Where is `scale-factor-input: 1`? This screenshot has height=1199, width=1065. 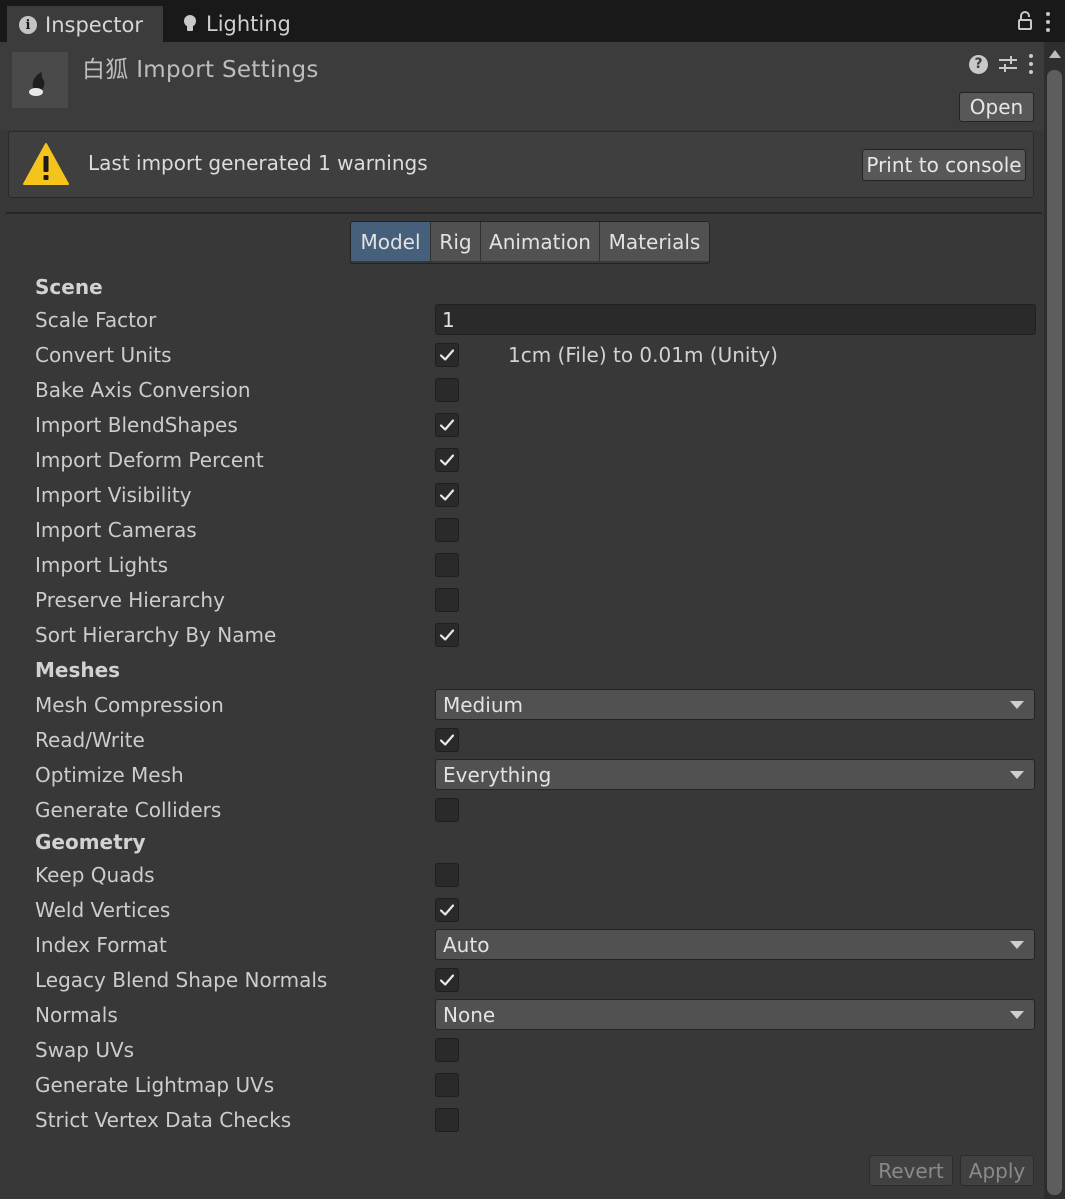 scale-factor-input: 1 is located at coordinates (735, 319).